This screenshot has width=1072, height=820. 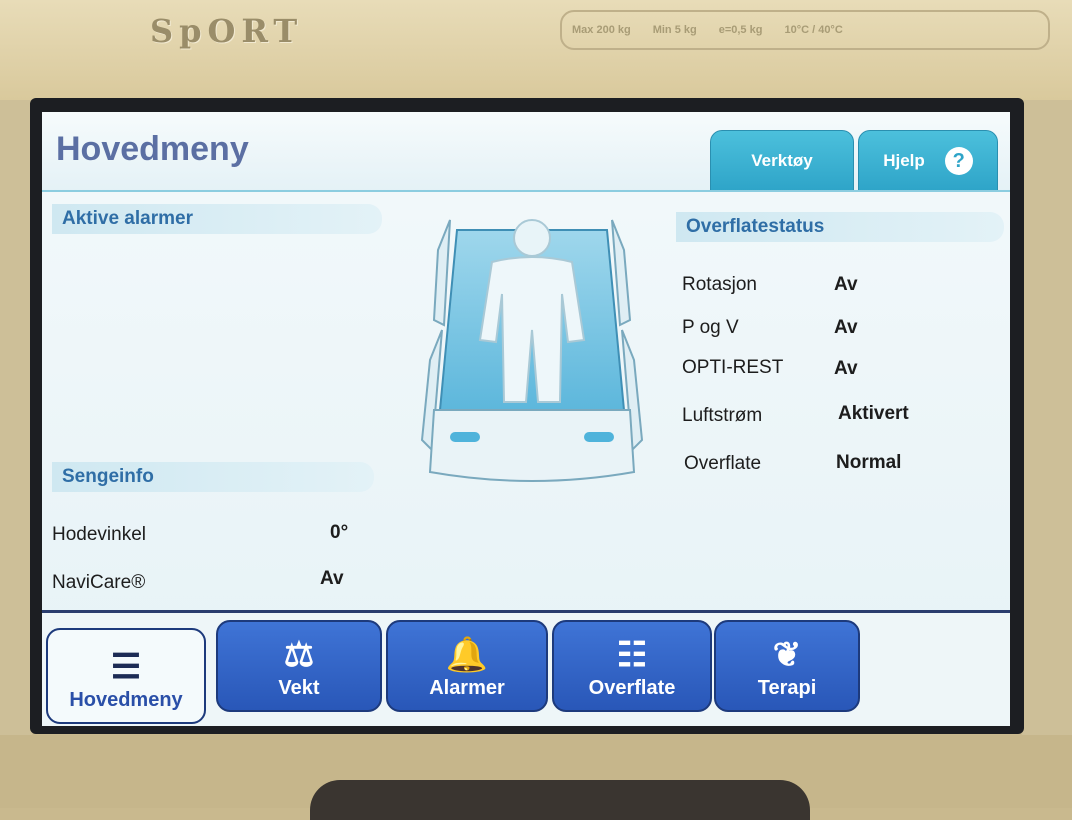 I want to click on tab-hovedmeny: ☰ Hovedmeny, so click(x=126, y=676).